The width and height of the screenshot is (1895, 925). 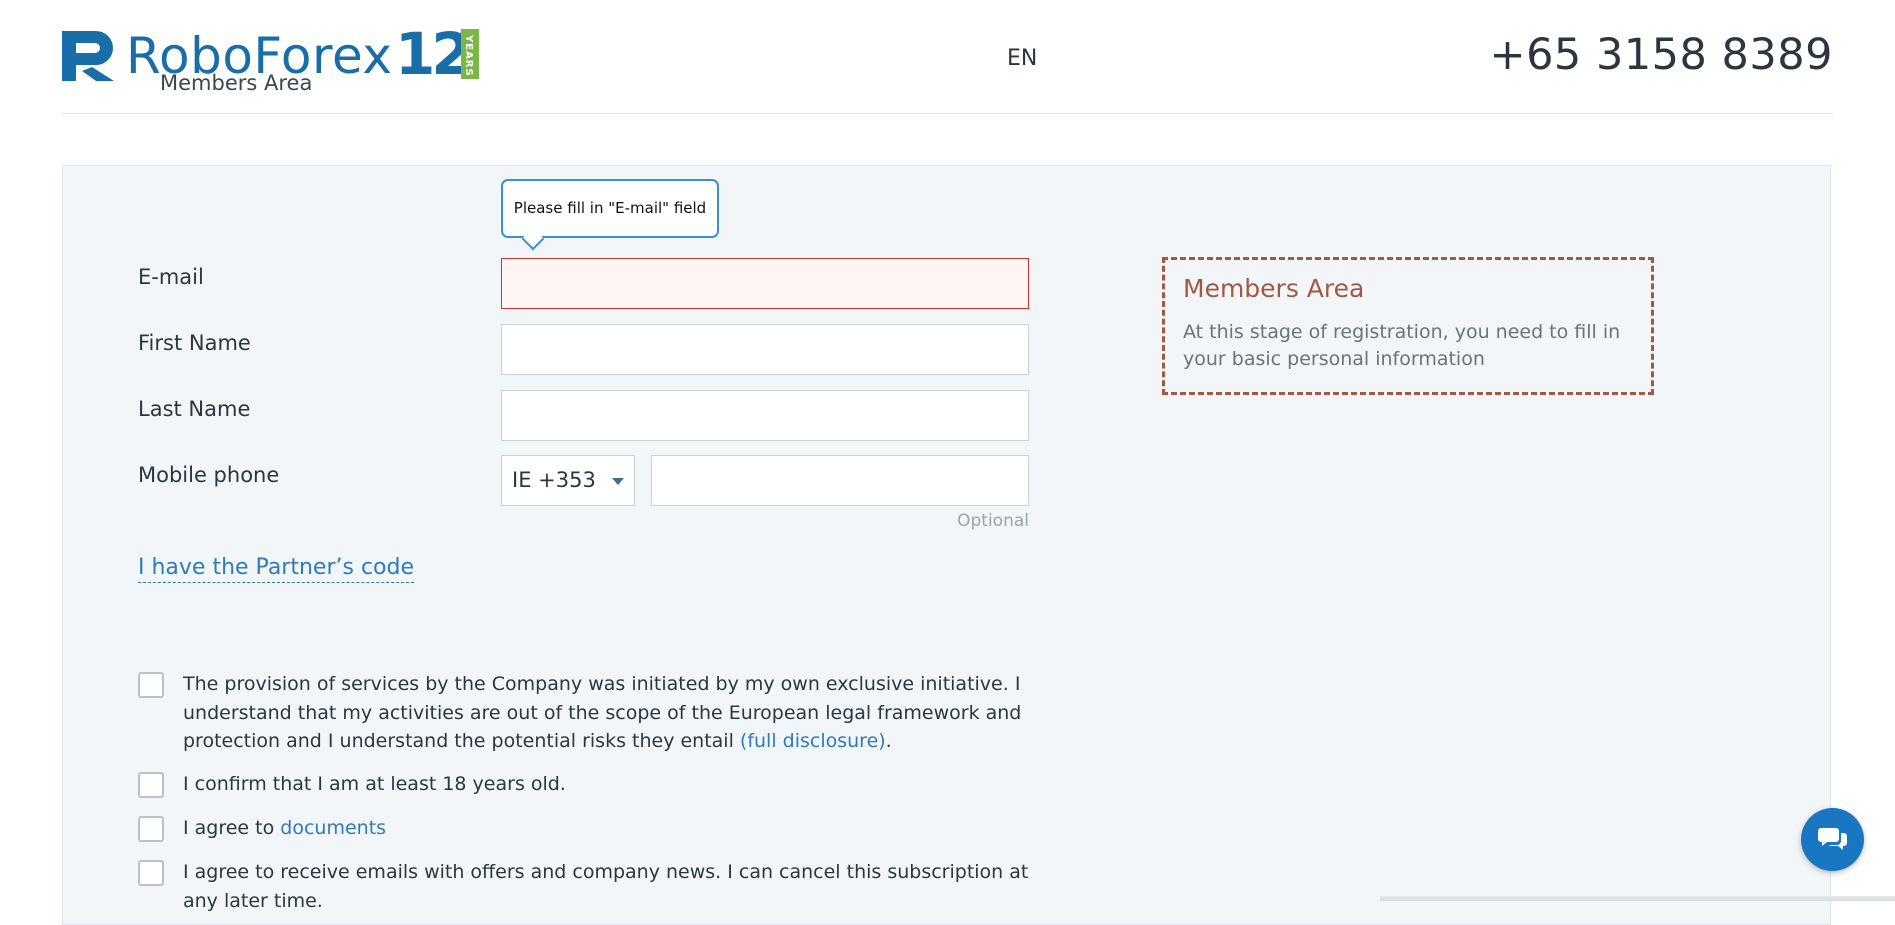 I want to click on mobile-phone-label: Mobile phone, so click(x=209, y=475).